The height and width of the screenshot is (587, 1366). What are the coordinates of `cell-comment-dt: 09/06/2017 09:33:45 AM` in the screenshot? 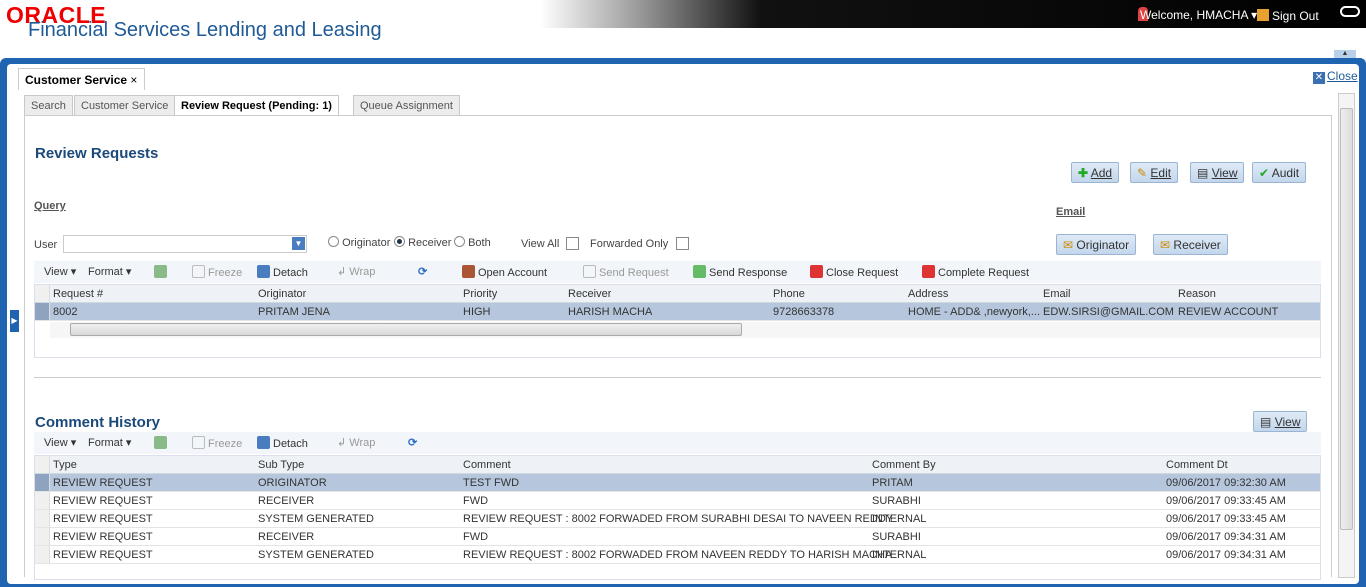 It's located at (1226, 501).